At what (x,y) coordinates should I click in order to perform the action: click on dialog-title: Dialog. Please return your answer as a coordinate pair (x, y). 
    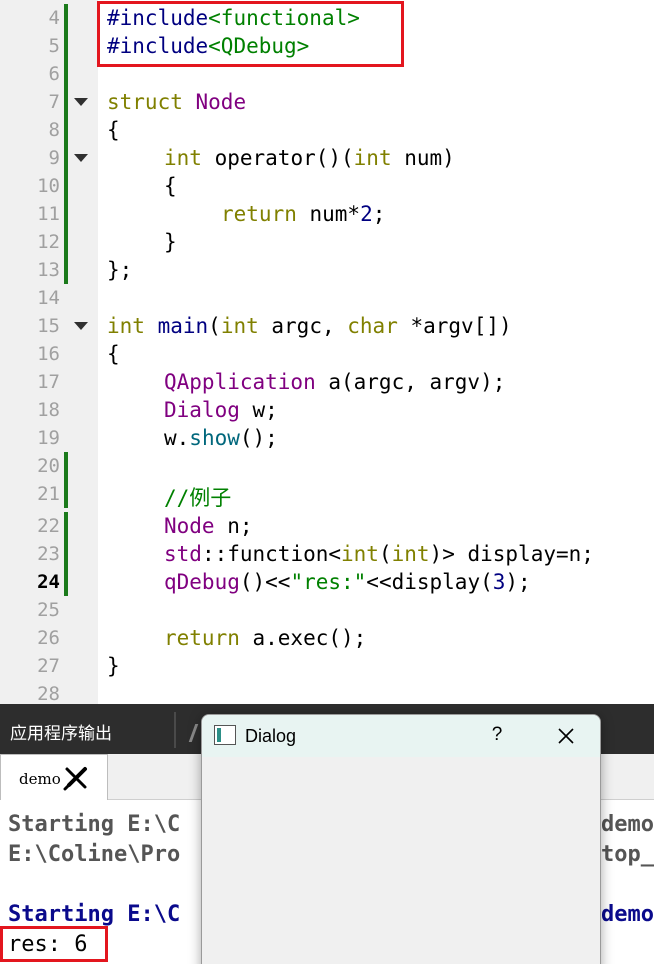
    Looking at the image, I should click on (271, 736).